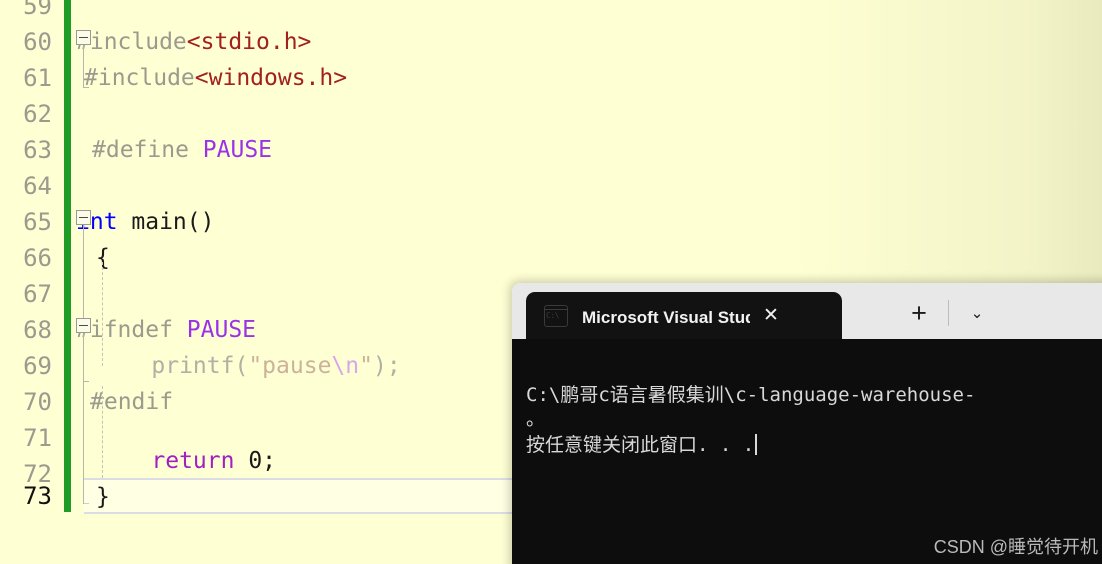  What do you see at coordinates (666, 317) in the screenshot?
I see `terminal-tab-title: Microsoft Visual Studio 调试控` at bounding box center [666, 317].